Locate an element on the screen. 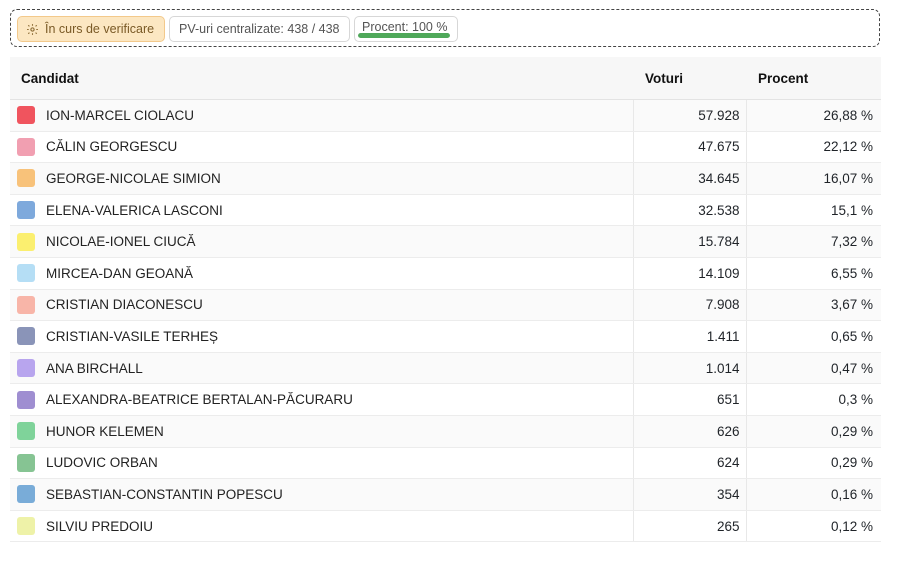 The height and width of the screenshot is (570, 900). pv-centralized-badge: PV-uri centralizate: 438 / 438 is located at coordinates (259, 29).